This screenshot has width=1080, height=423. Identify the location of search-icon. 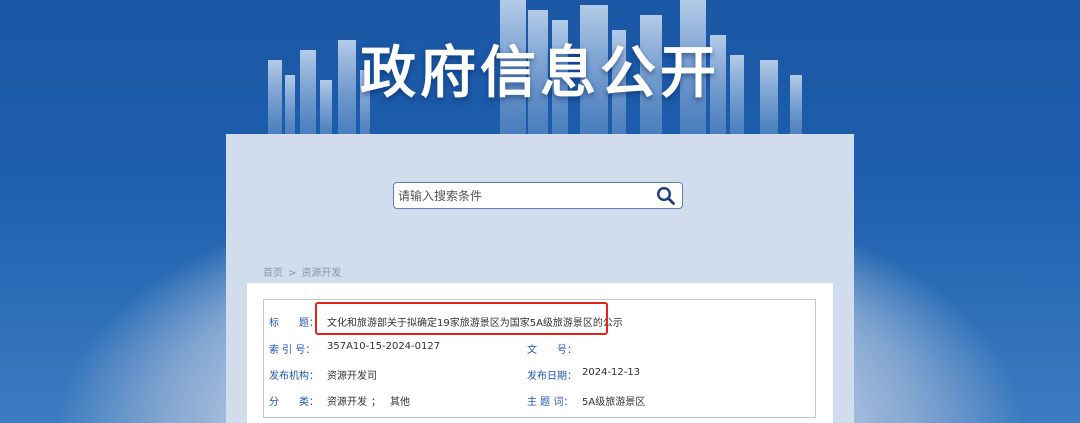
(665, 195).